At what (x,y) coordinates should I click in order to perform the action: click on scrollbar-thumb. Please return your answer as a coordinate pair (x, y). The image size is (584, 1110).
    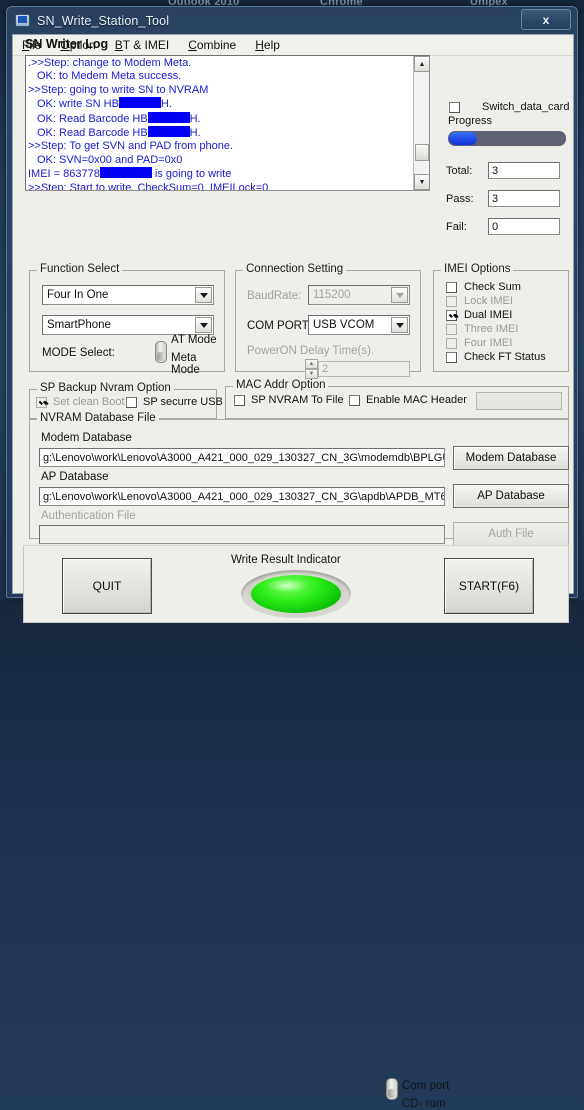
    Looking at the image, I should click on (422, 152).